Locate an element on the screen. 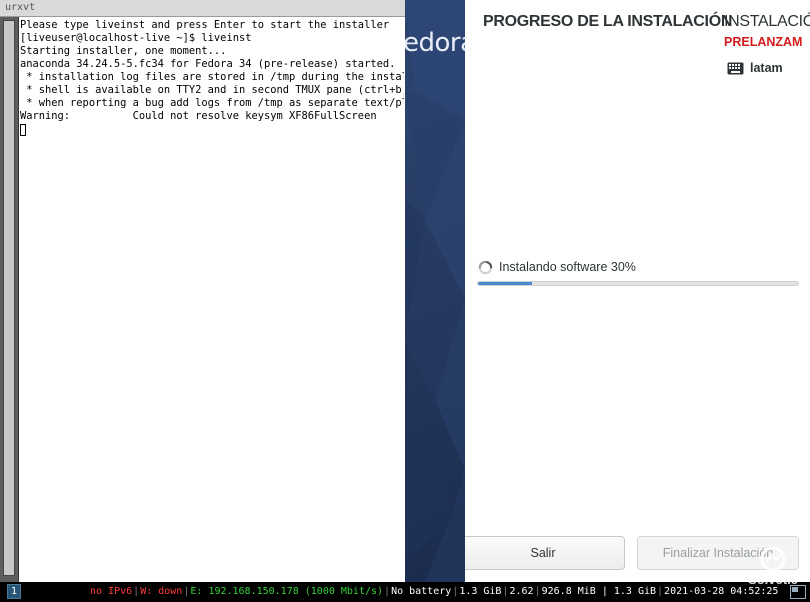 This screenshot has height=602, width=810. watermark: Solvetic is located at coordinates (773, 568).